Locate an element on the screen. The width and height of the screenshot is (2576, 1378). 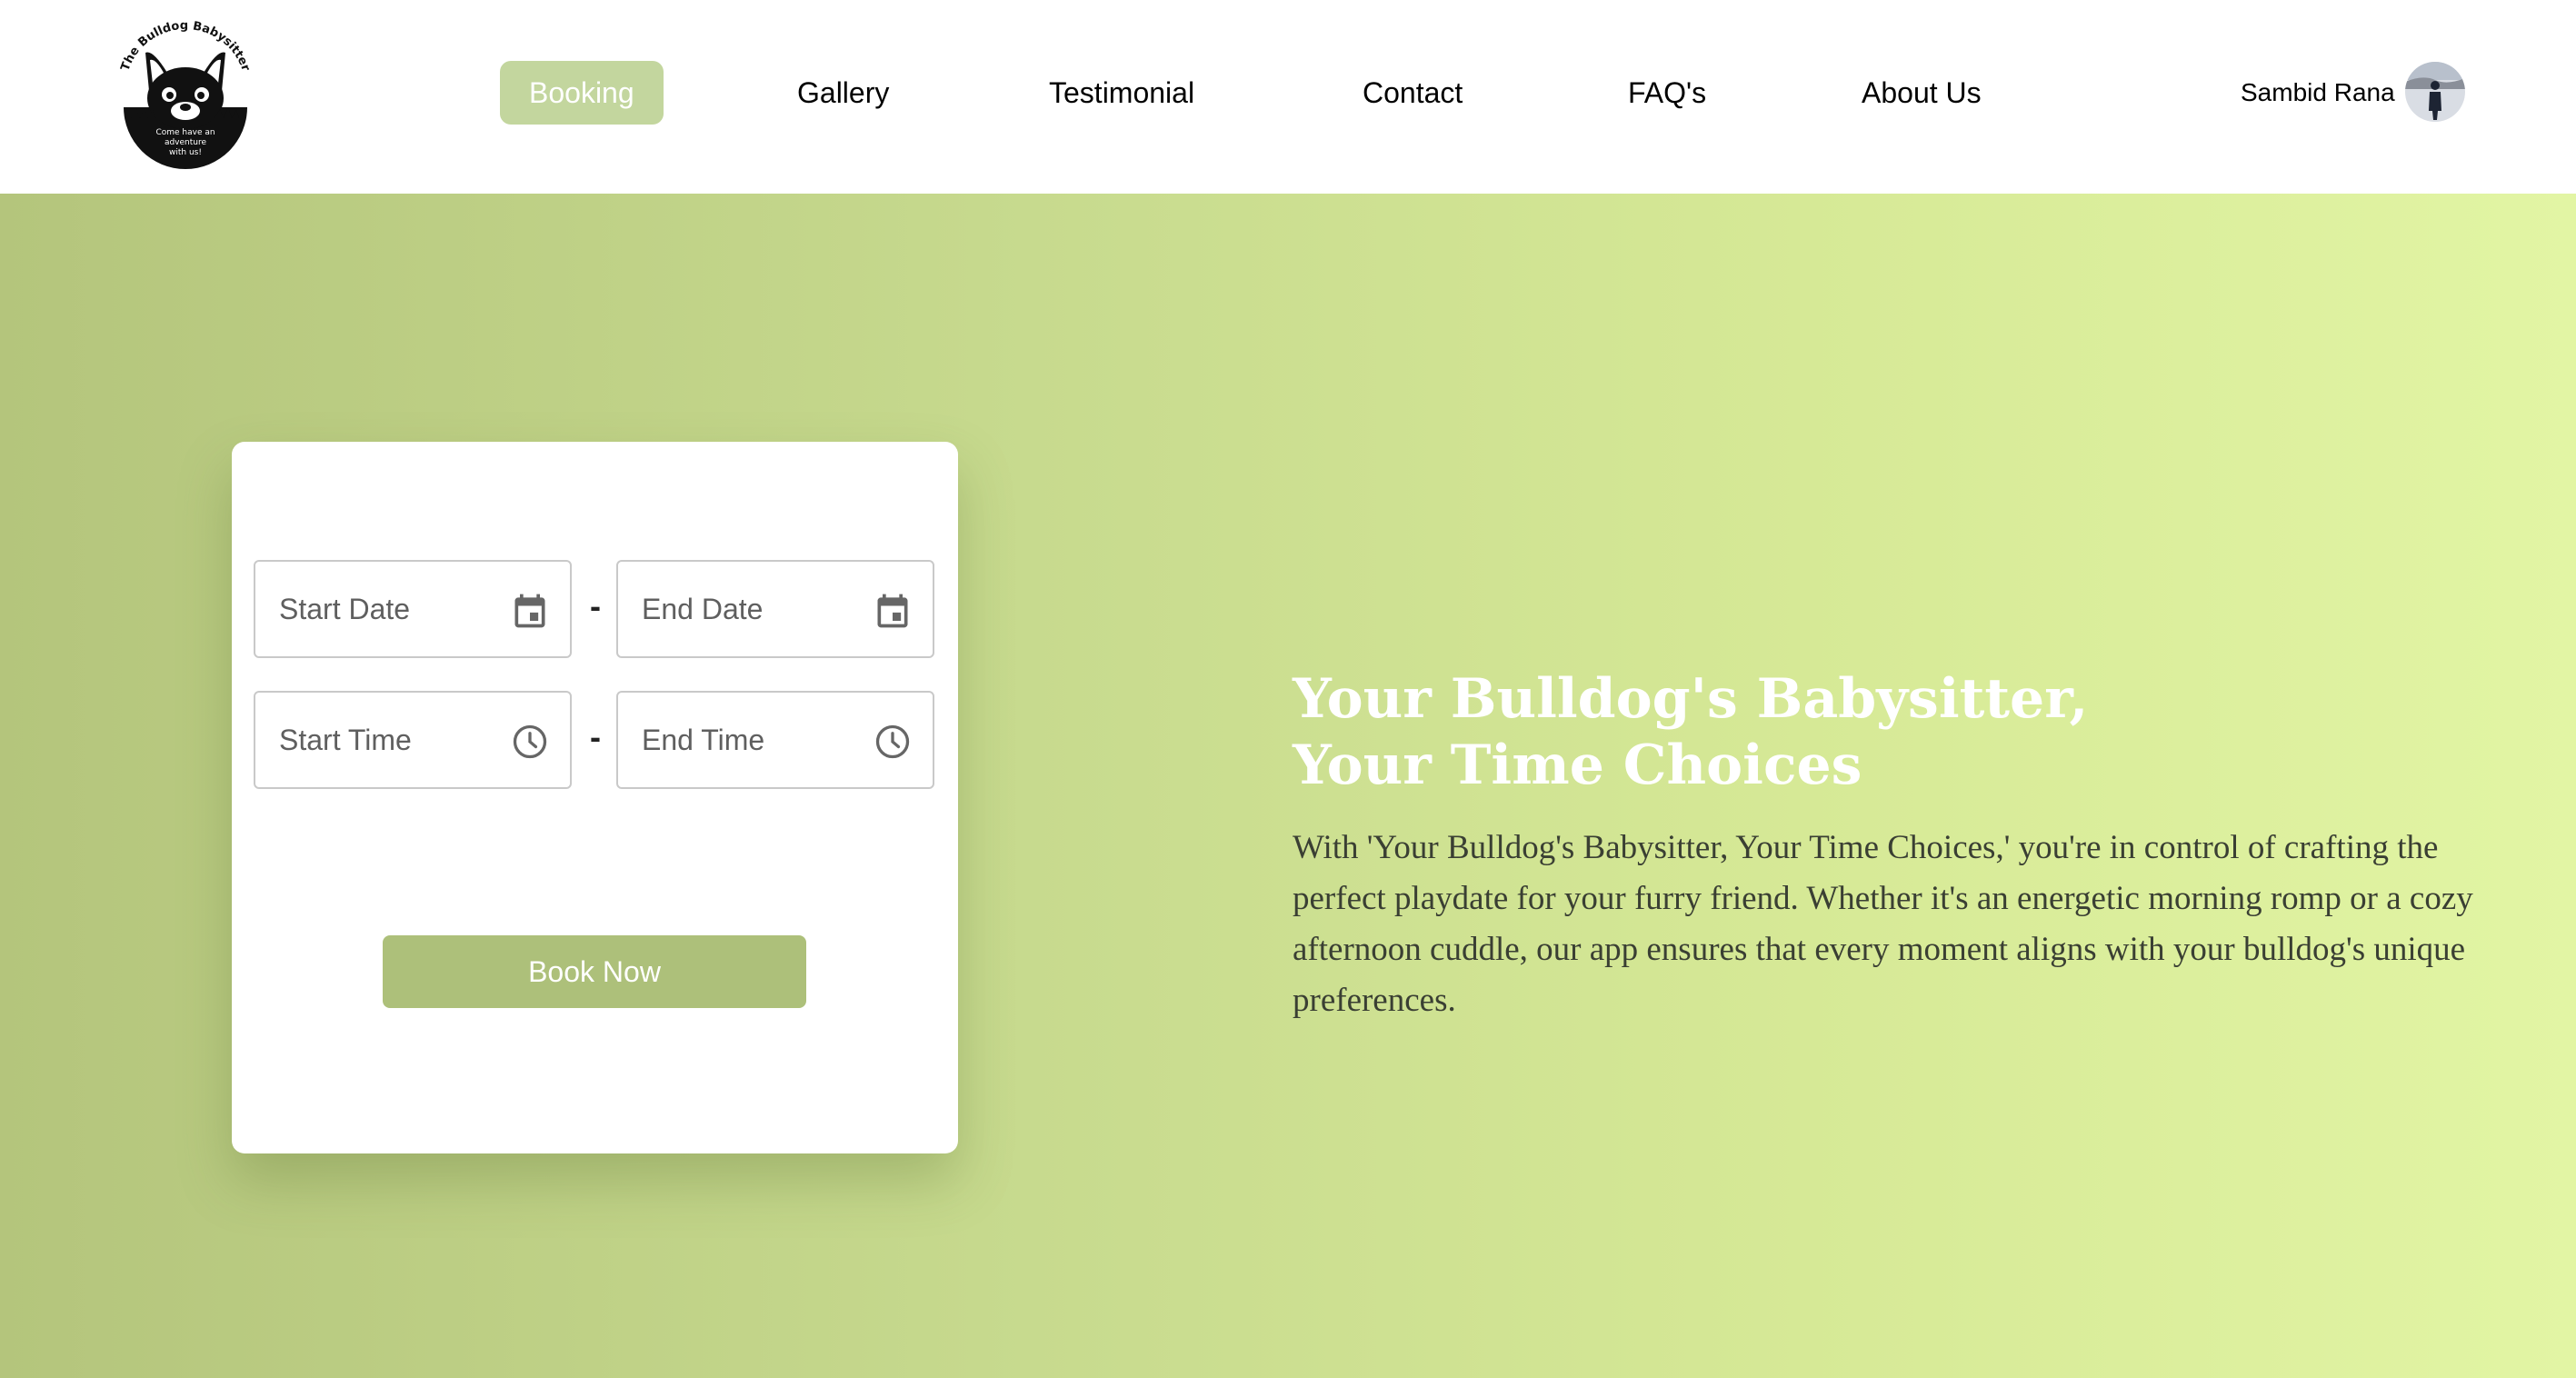
hero-title-line: Your Time Choices is located at coordinates (1577, 765).